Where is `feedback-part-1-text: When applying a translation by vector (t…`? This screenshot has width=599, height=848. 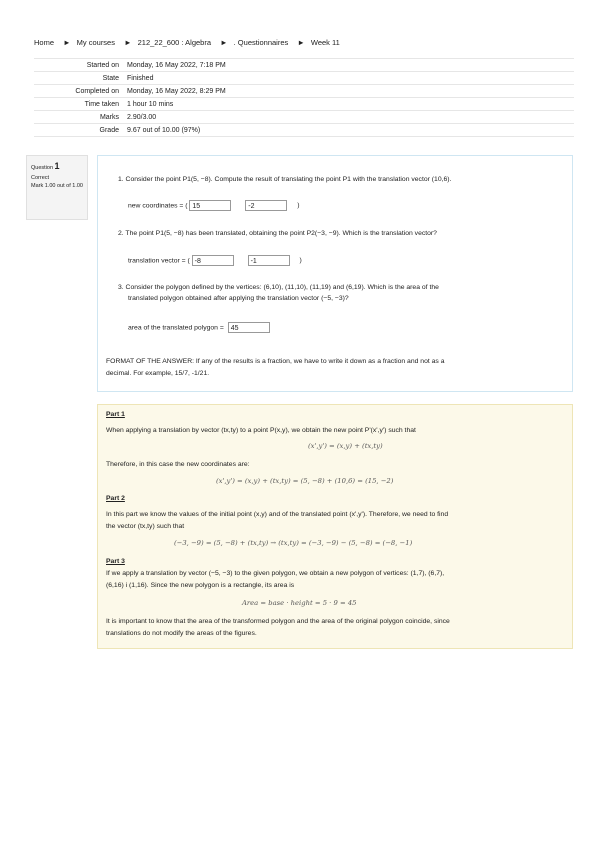 feedback-part-1-text: When applying a translation by vector (t… is located at coordinates (261, 430).